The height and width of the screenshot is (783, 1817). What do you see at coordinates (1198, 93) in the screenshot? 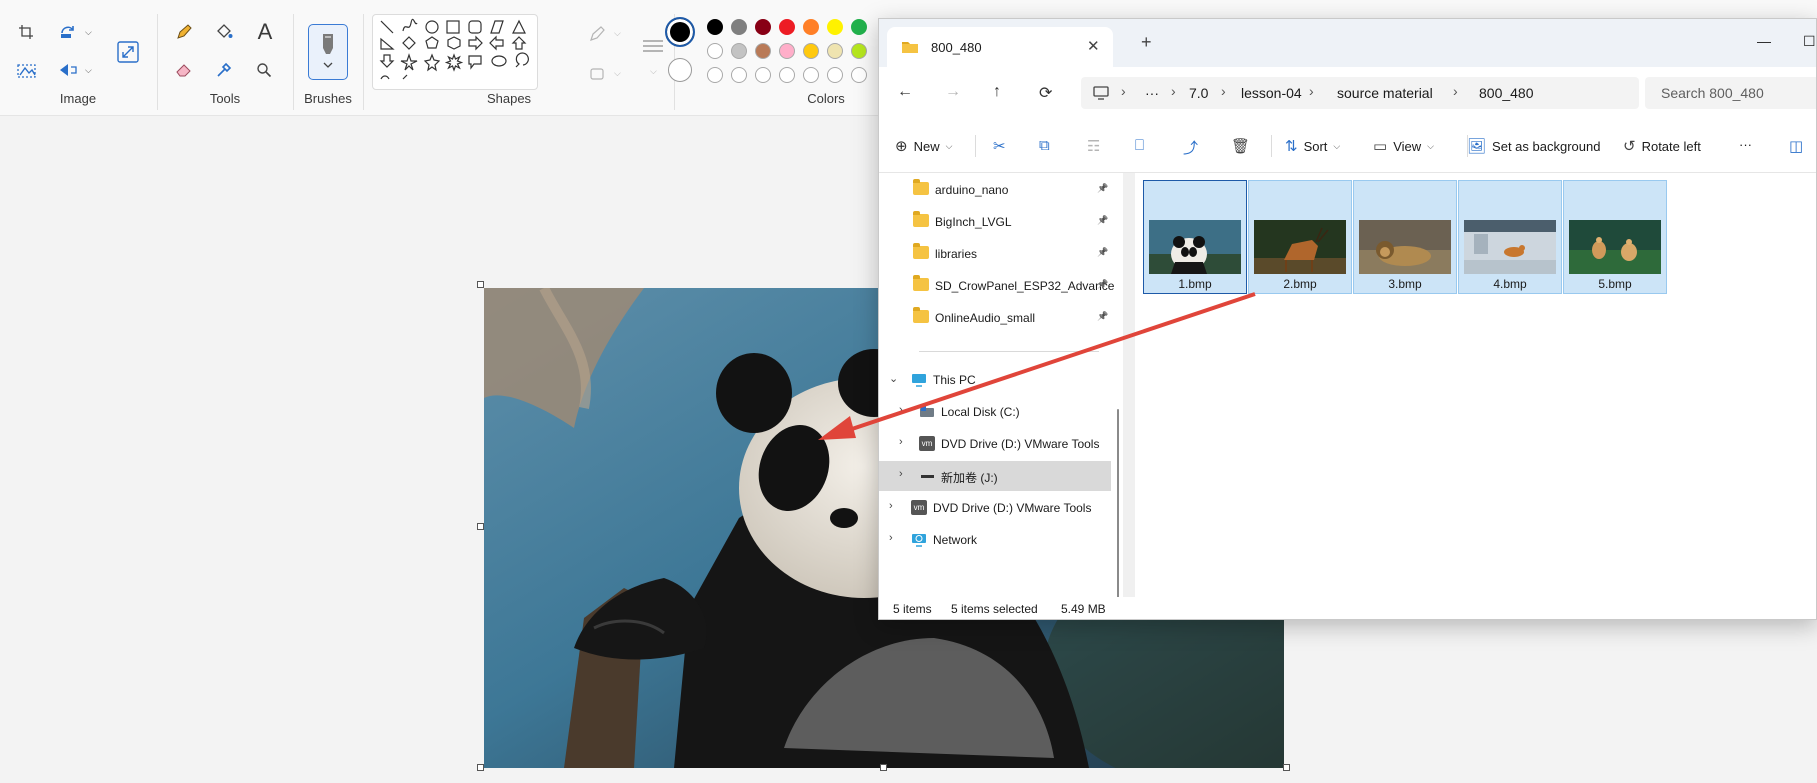
I see `breadcrumb-7-0: 7.0` at bounding box center [1198, 93].